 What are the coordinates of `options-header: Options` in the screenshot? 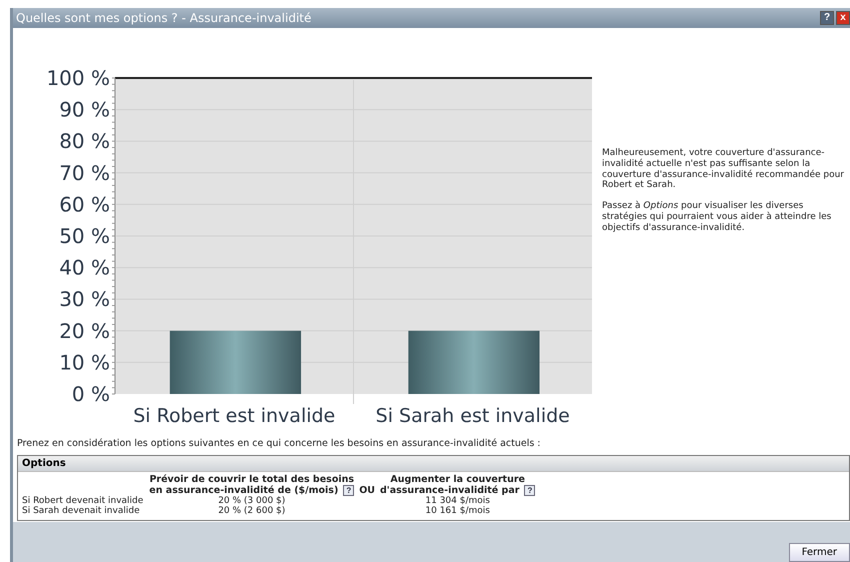 It's located at (433, 464).